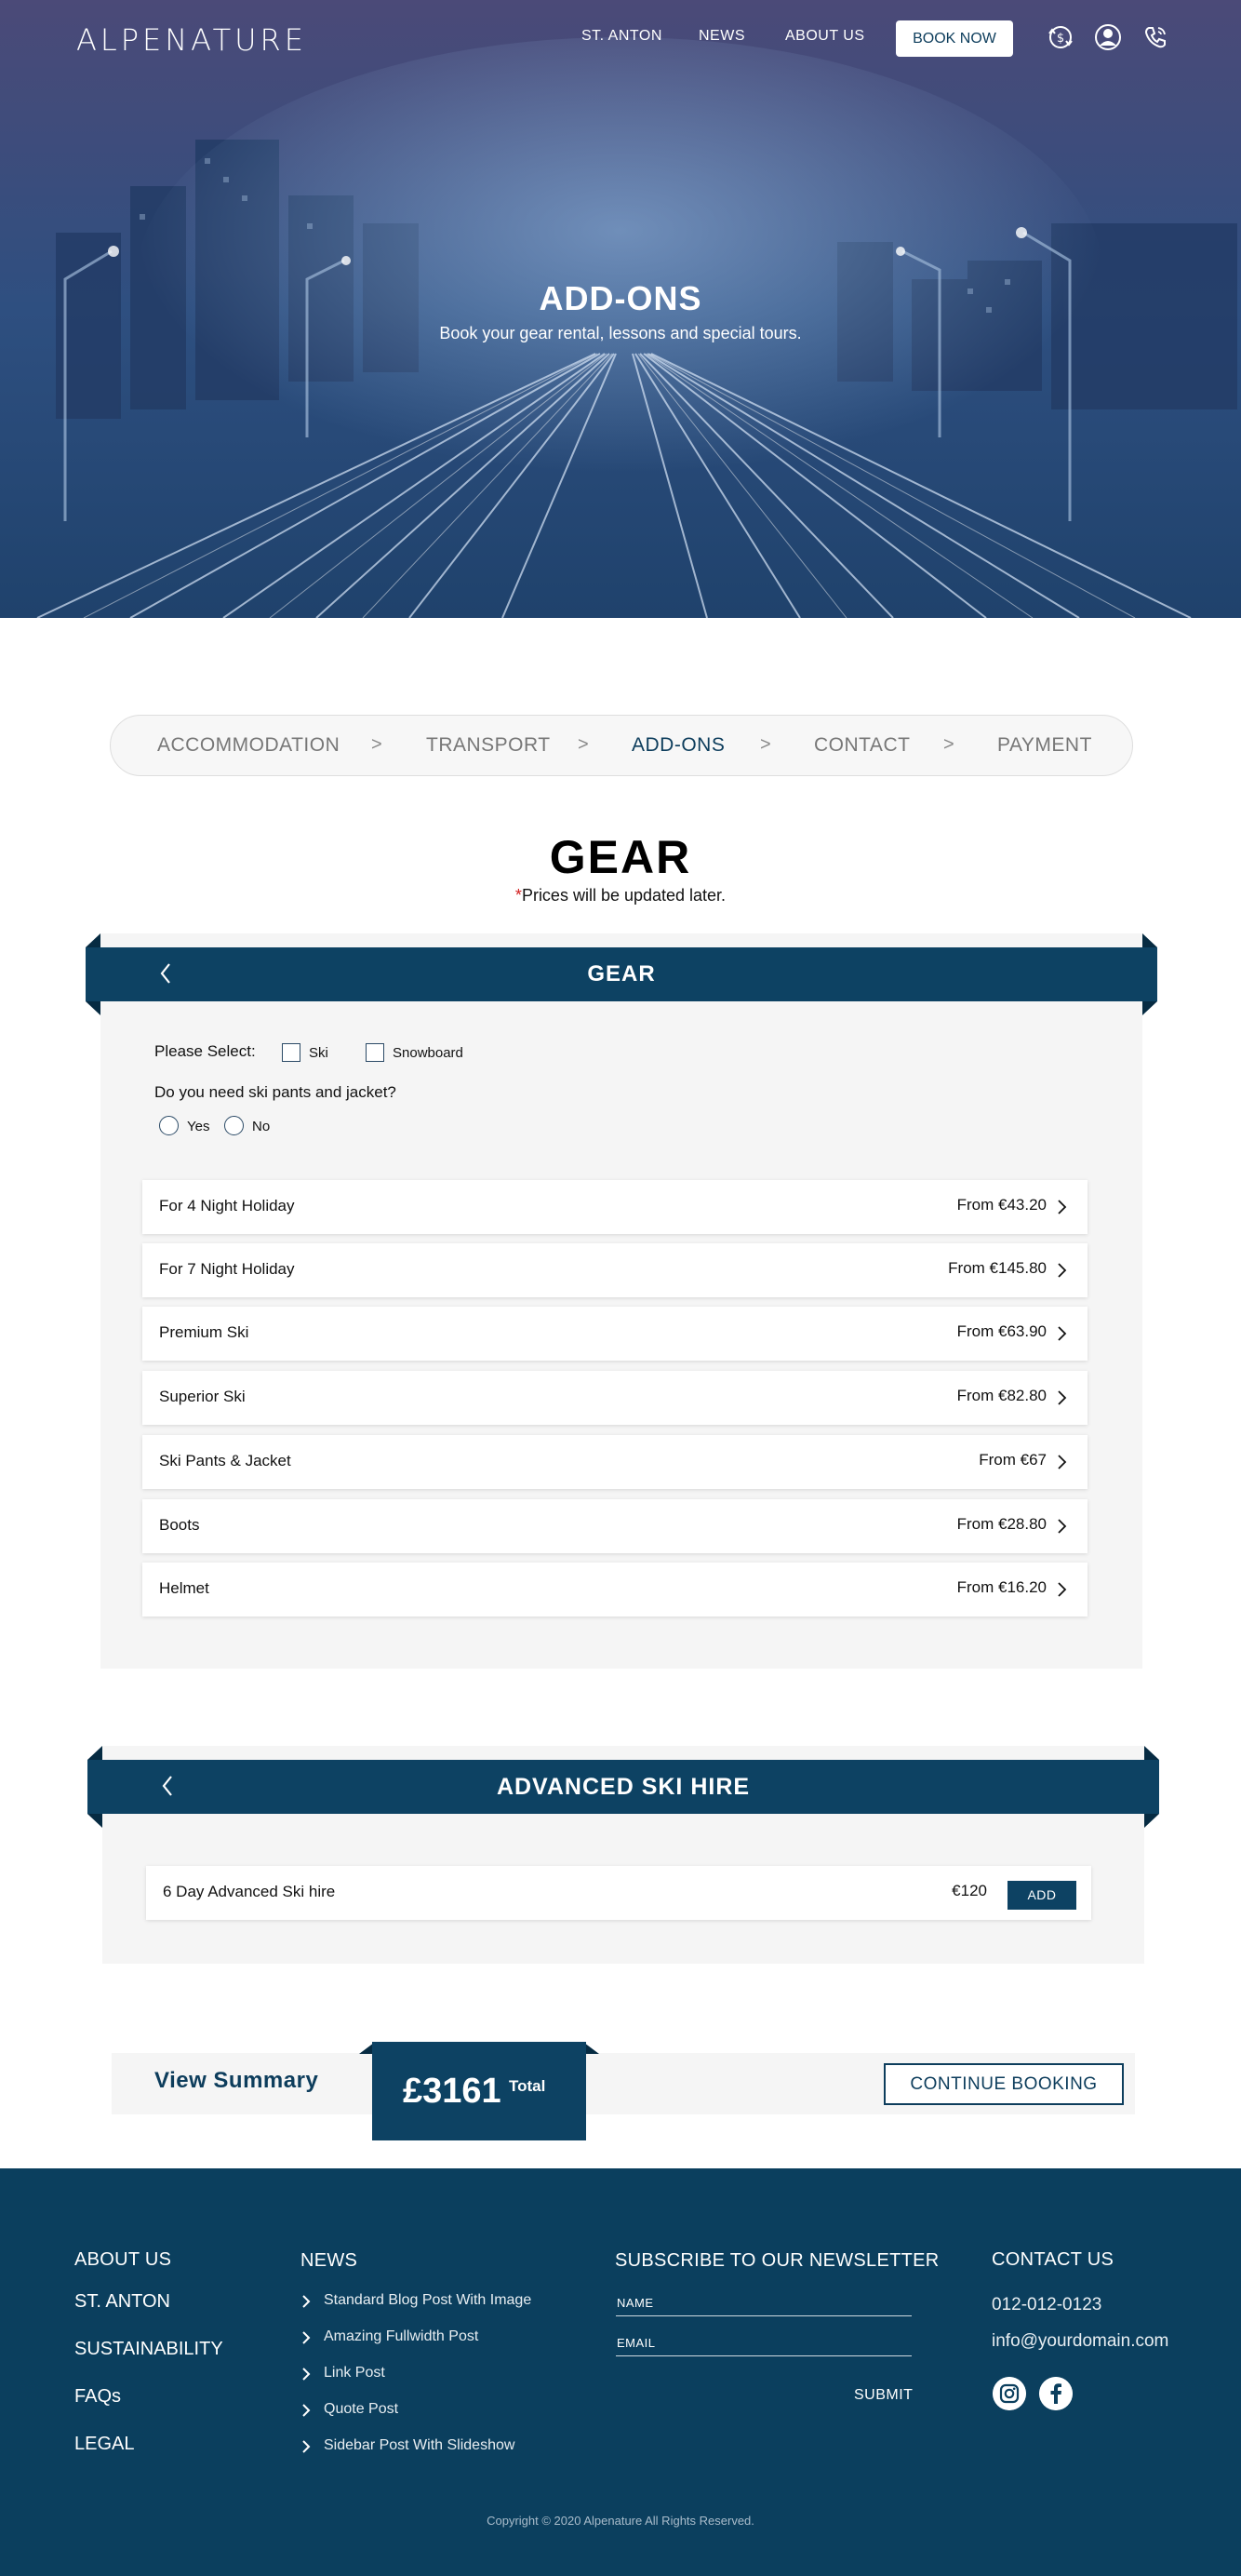 The height and width of the screenshot is (2576, 1241). What do you see at coordinates (1004, 2084) in the screenshot?
I see `continue-booking-button: CONTINUE BOOKING` at bounding box center [1004, 2084].